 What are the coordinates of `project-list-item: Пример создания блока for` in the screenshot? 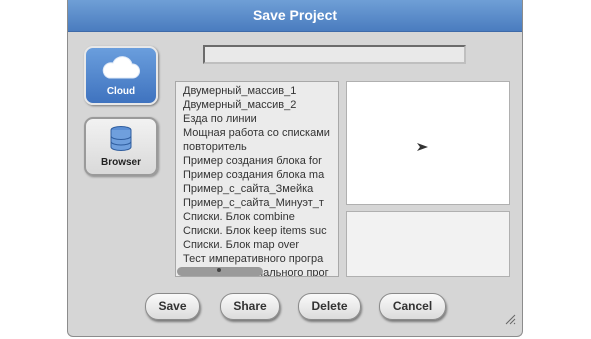 It's located at (260, 161).